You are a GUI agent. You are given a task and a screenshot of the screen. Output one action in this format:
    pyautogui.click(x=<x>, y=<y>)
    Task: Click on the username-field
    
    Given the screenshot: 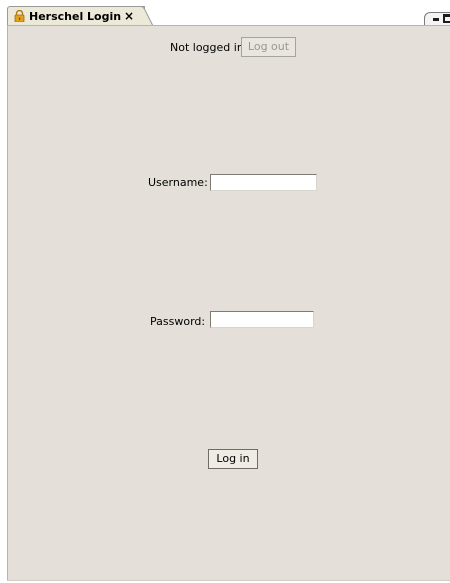 What is the action you would take?
    pyautogui.click(x=263, y=182)
    